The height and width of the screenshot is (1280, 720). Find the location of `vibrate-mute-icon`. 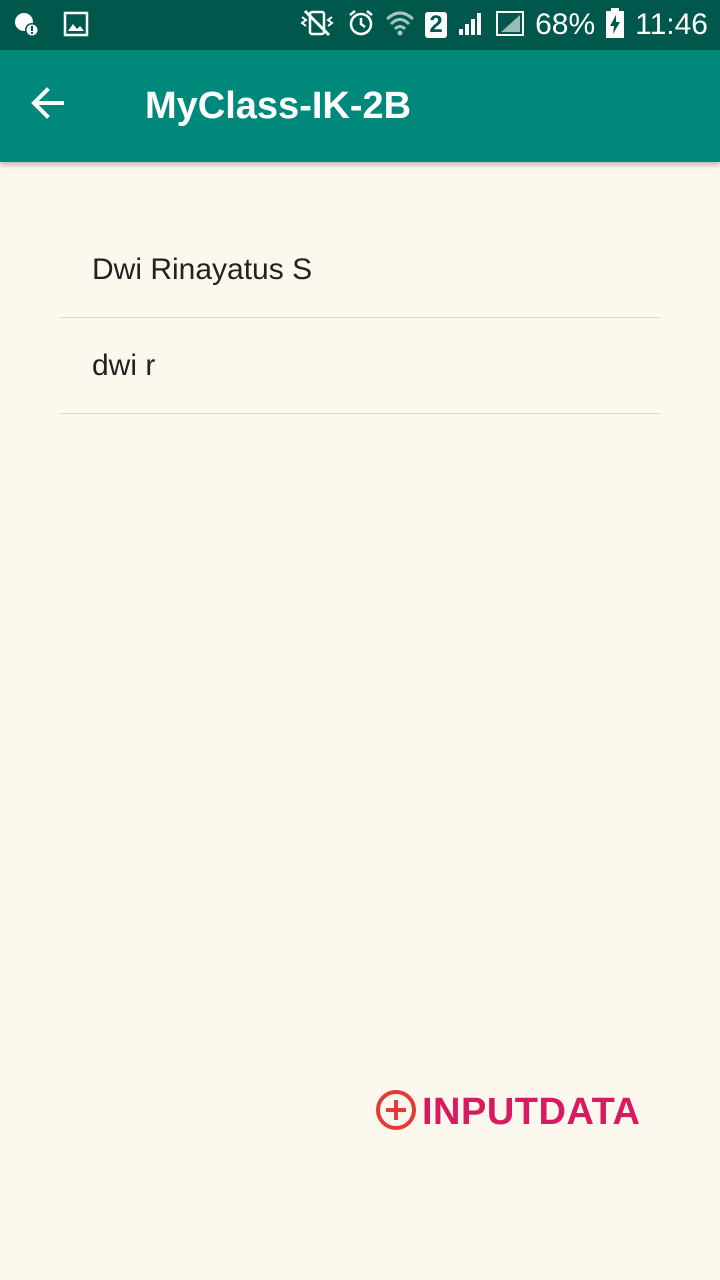

vibrate-mute-icon is located at coordinates (317, 25).